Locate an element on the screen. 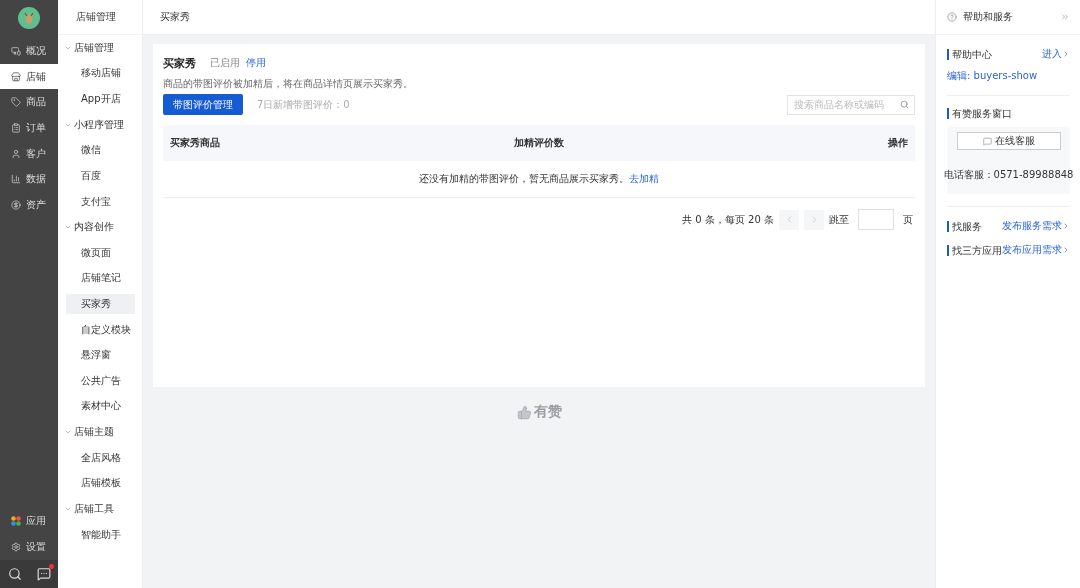 The height and width of the screenshot is (588, 1080). sidebar-title: 店铺管理 is located at coordinates (100, 17).